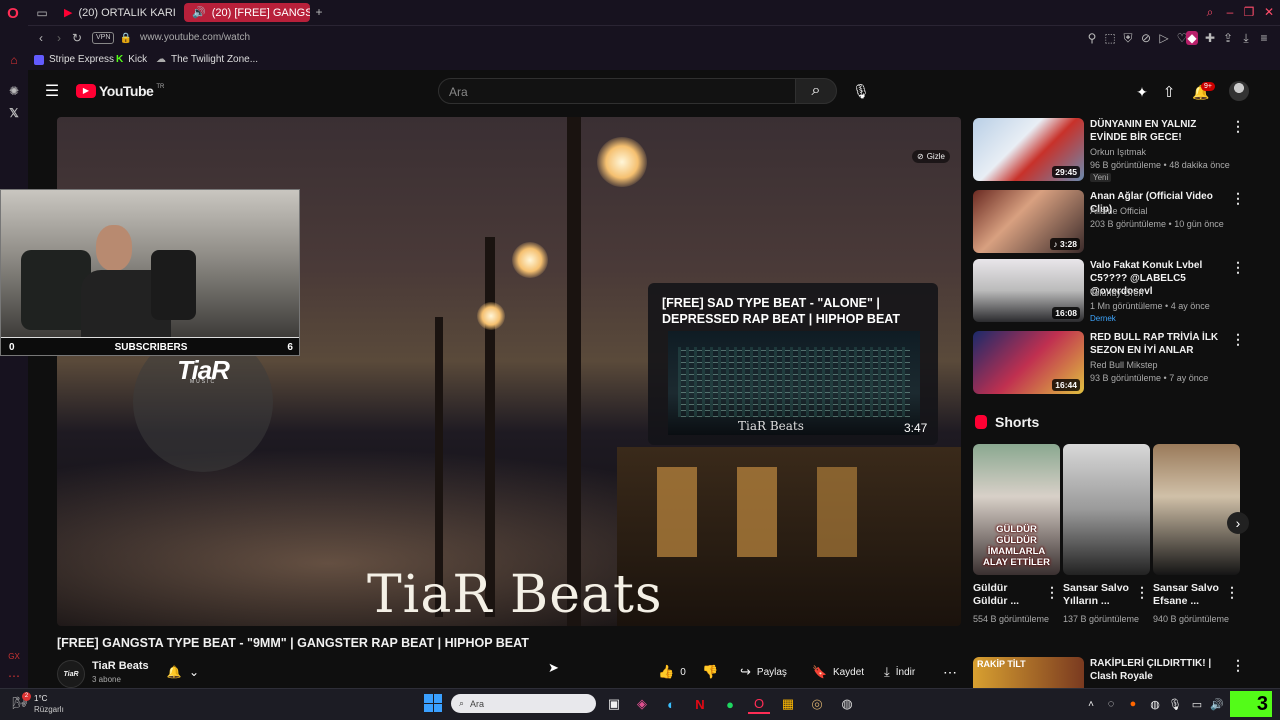 The width and height of the screenshot is (1280, 720). Describe the element at coordinates (788, 704) in the screenshot. I see `store-icon: ▦` at that location.